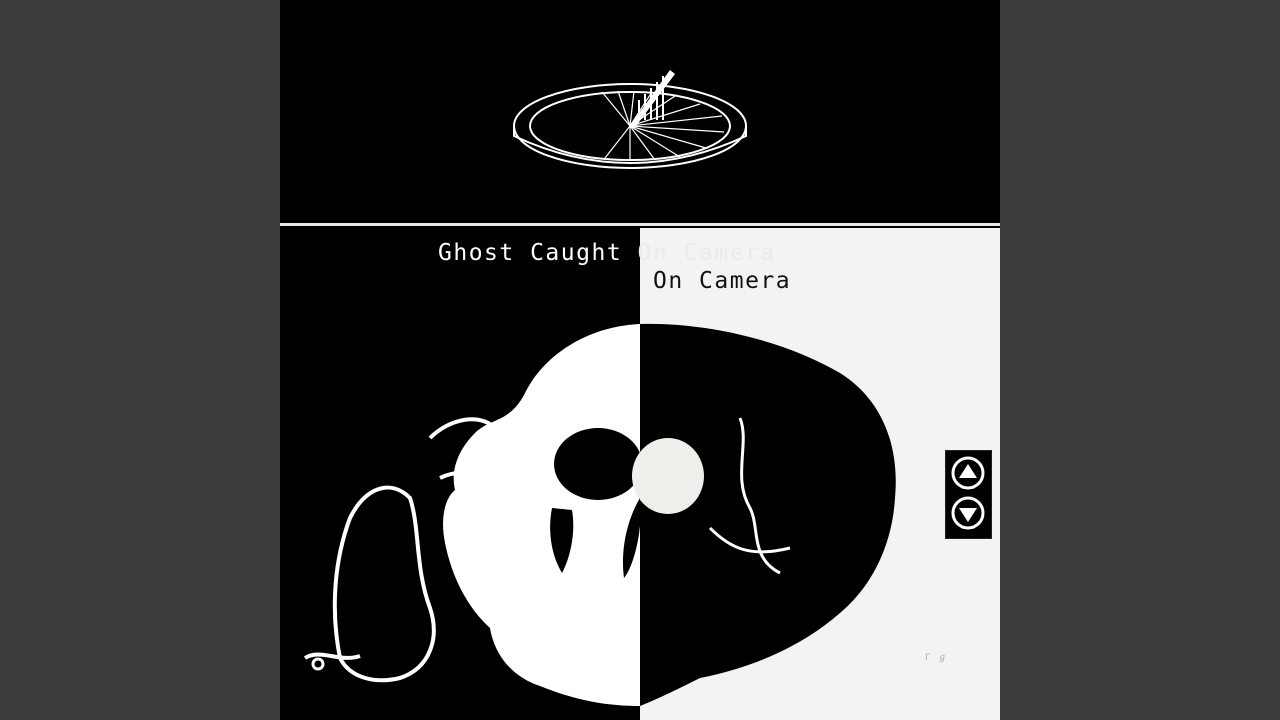  What do you see at coordinates (968, 473) in the screenshot?
I see `scroll-up-icon` at bounding box center [968, 473].